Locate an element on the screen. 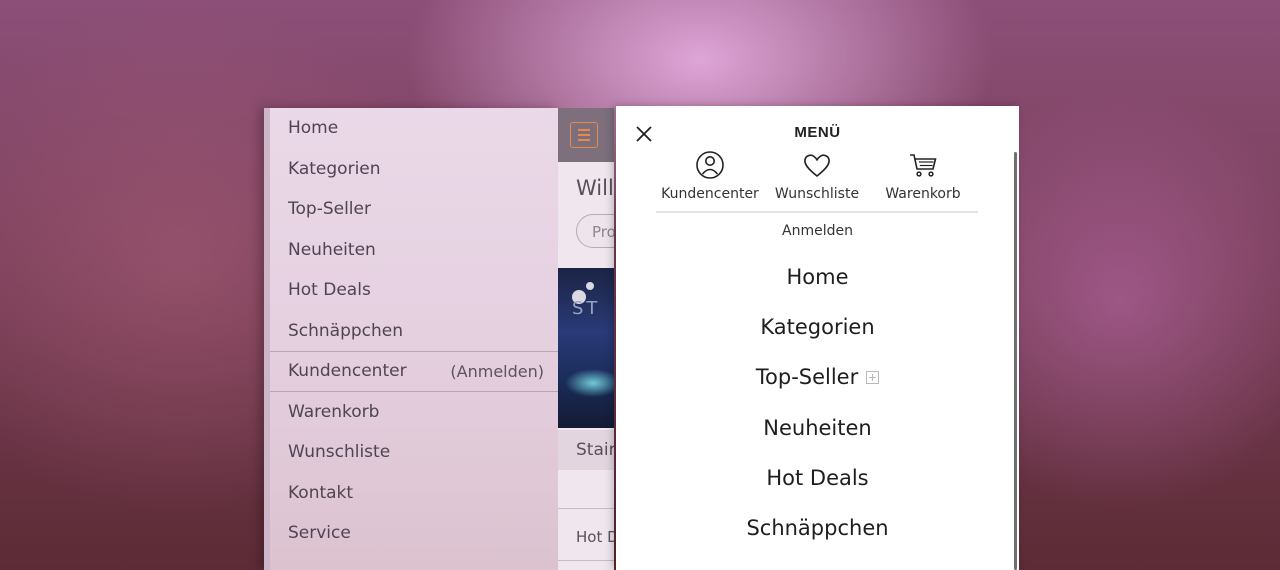  product-caption: Stair is located at coordinates (586, 450).